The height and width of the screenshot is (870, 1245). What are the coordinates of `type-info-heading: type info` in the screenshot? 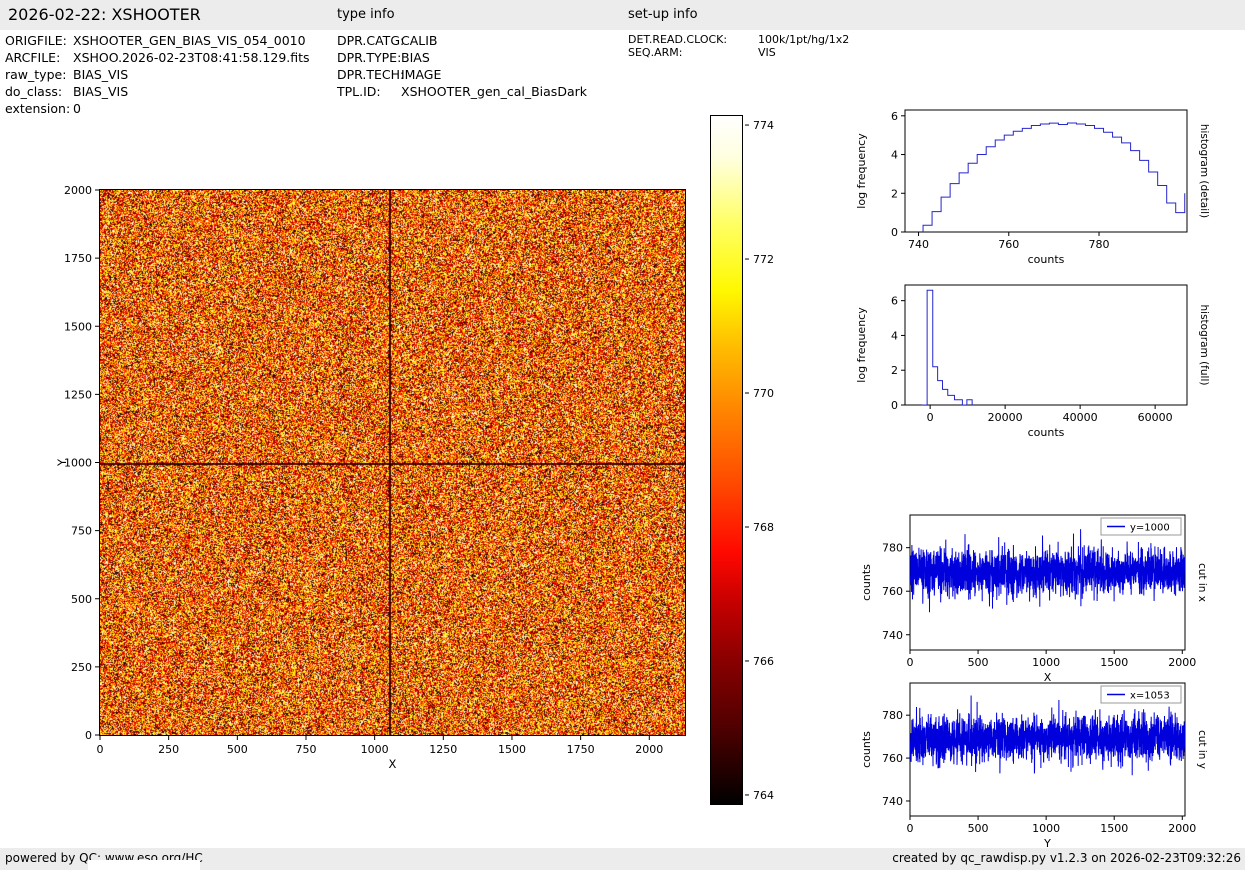 It's located at (366, 14).